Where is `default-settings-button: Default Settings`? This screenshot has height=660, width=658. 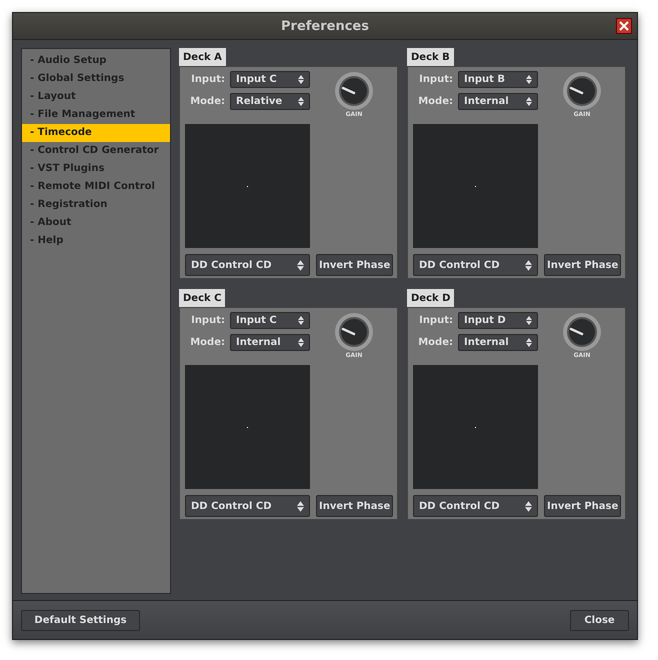
default-settings-button: Default Settings is located at coordinates (80, 620).